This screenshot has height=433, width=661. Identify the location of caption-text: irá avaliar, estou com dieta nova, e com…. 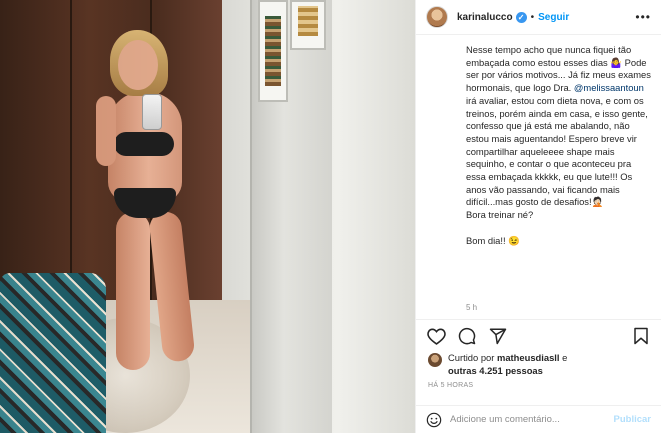
(557, 170).